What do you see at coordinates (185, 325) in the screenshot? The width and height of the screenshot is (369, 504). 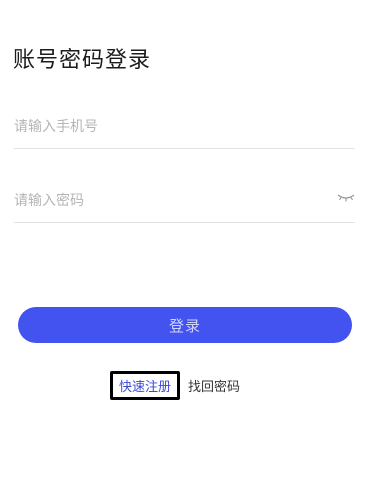 I see `login-button: 登录` at bounding box center [185, 325].